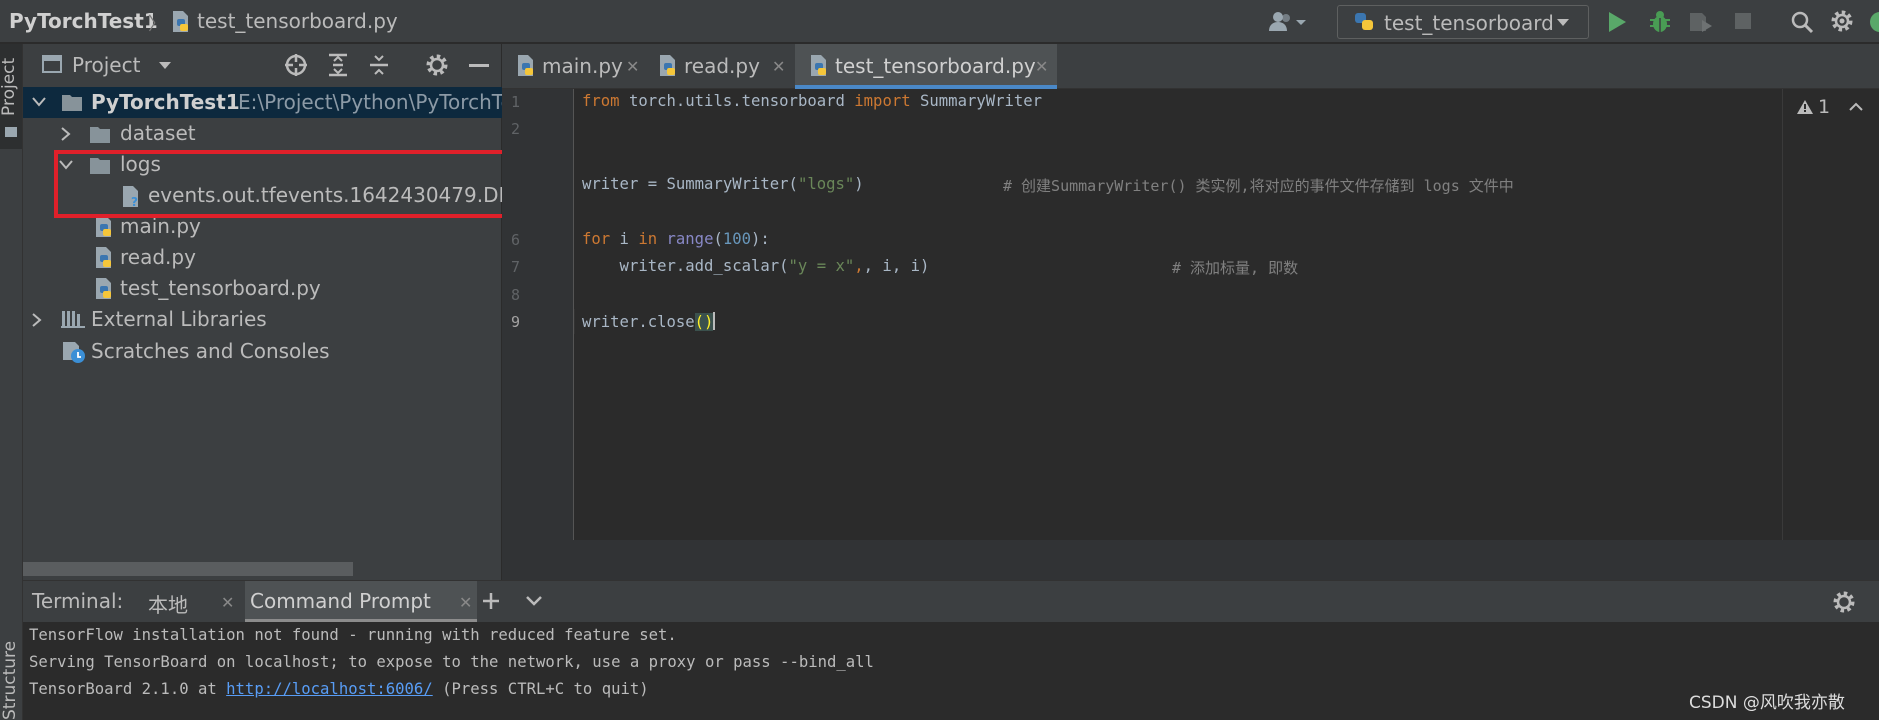  I want to click on tree-item-label: Scratches and Consoles, so click(210, 351).